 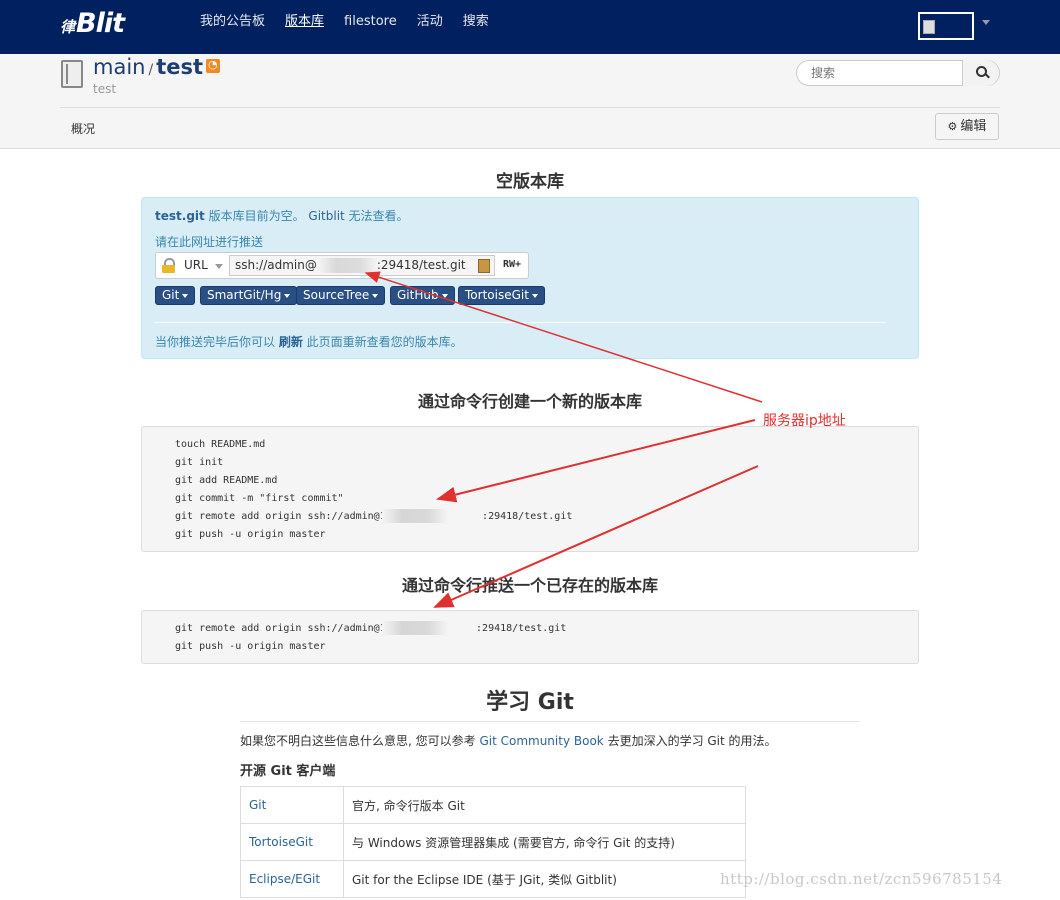 I want to click on annotation-label: 服务器ip地址, so click(x=804, y=421).